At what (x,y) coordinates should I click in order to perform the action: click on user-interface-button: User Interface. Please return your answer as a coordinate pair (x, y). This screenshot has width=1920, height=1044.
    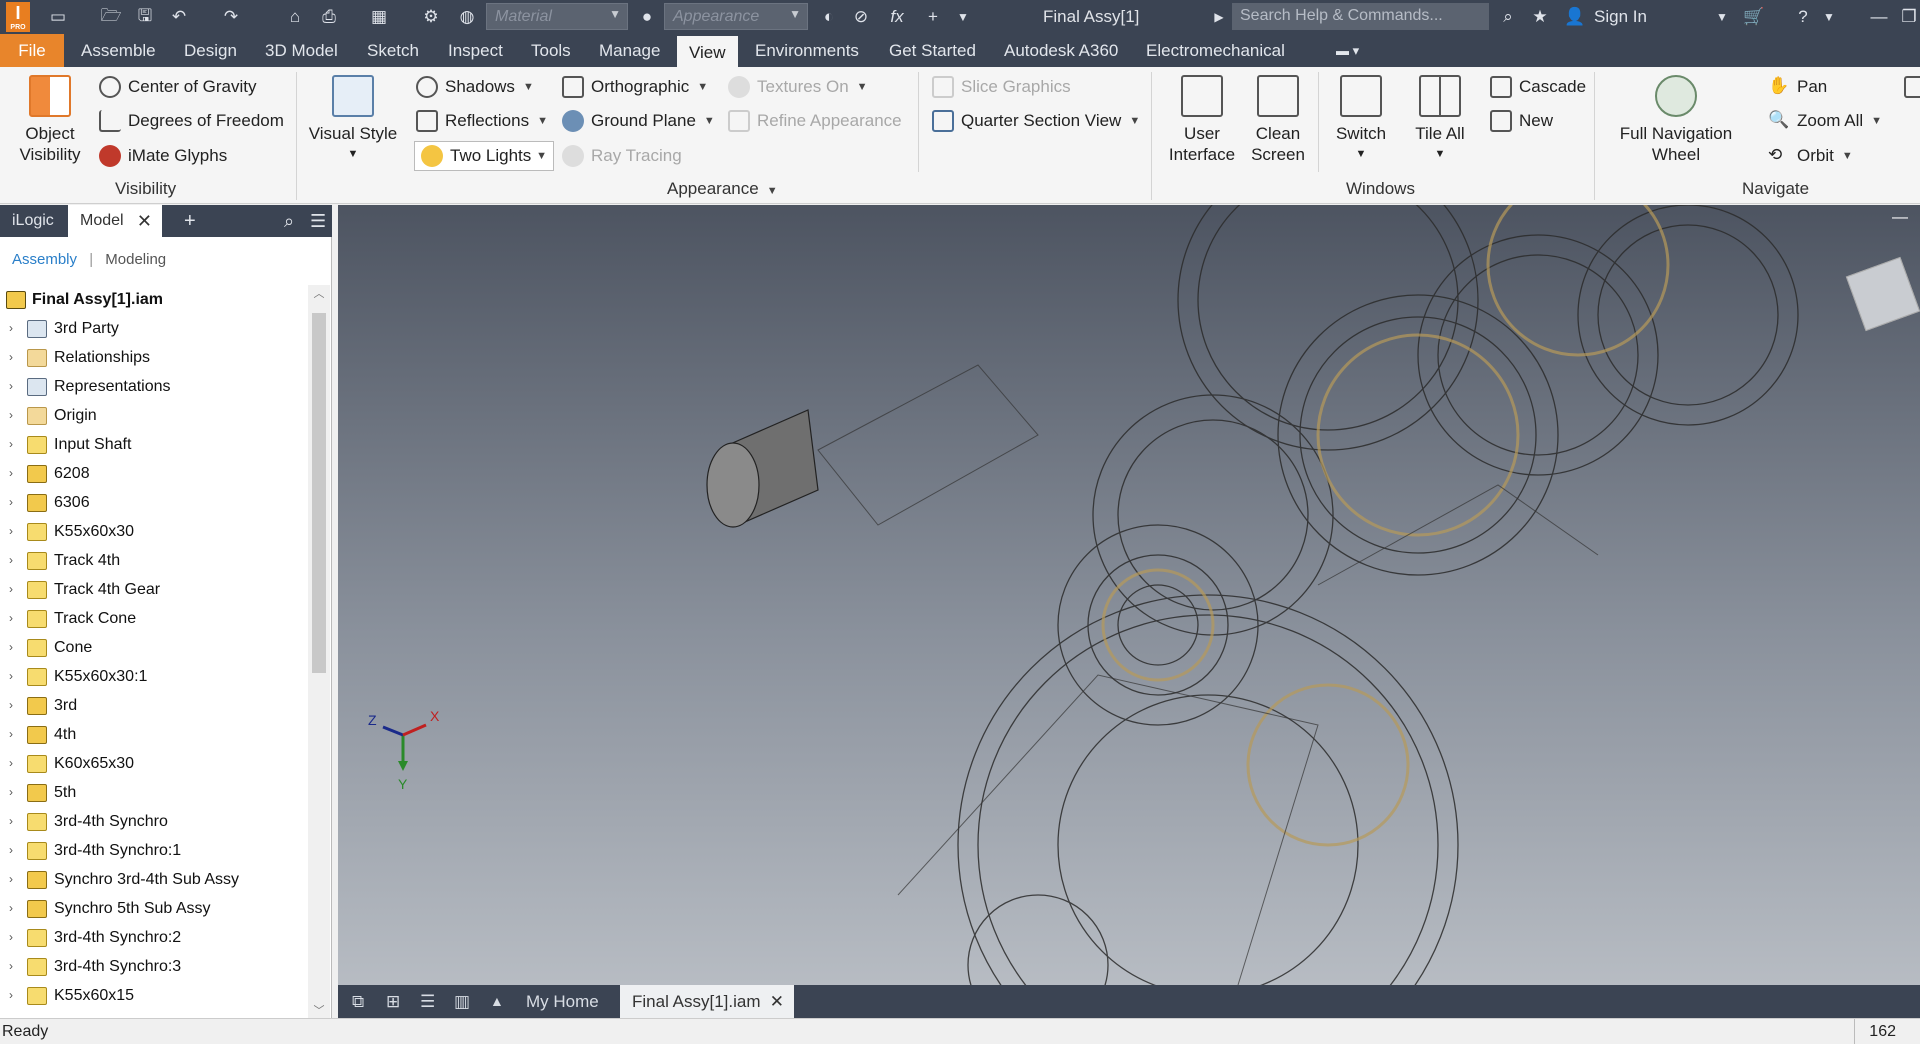
    Looking at the image, I should click on (1202, 120).